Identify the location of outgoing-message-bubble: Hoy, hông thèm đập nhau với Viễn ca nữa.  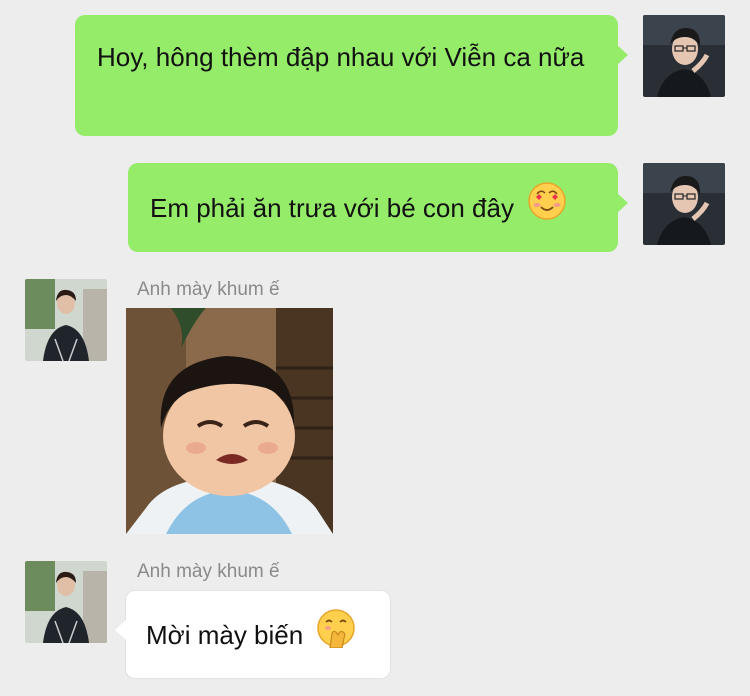
(351, 75).